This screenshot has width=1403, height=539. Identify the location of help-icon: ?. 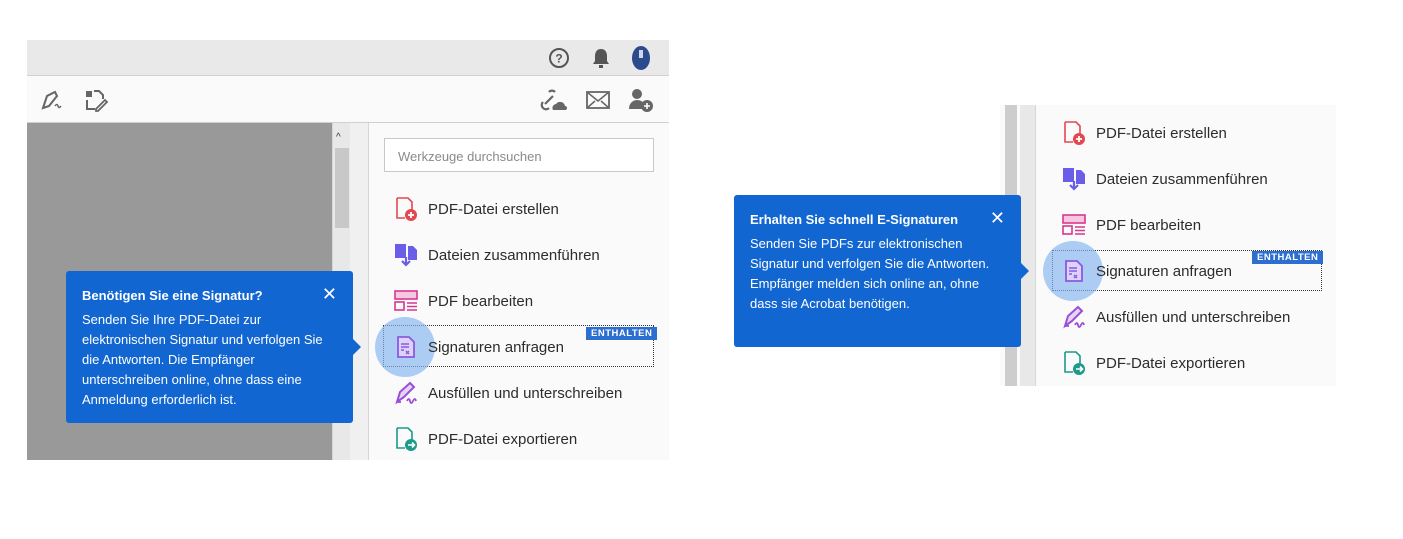
(559, 58).